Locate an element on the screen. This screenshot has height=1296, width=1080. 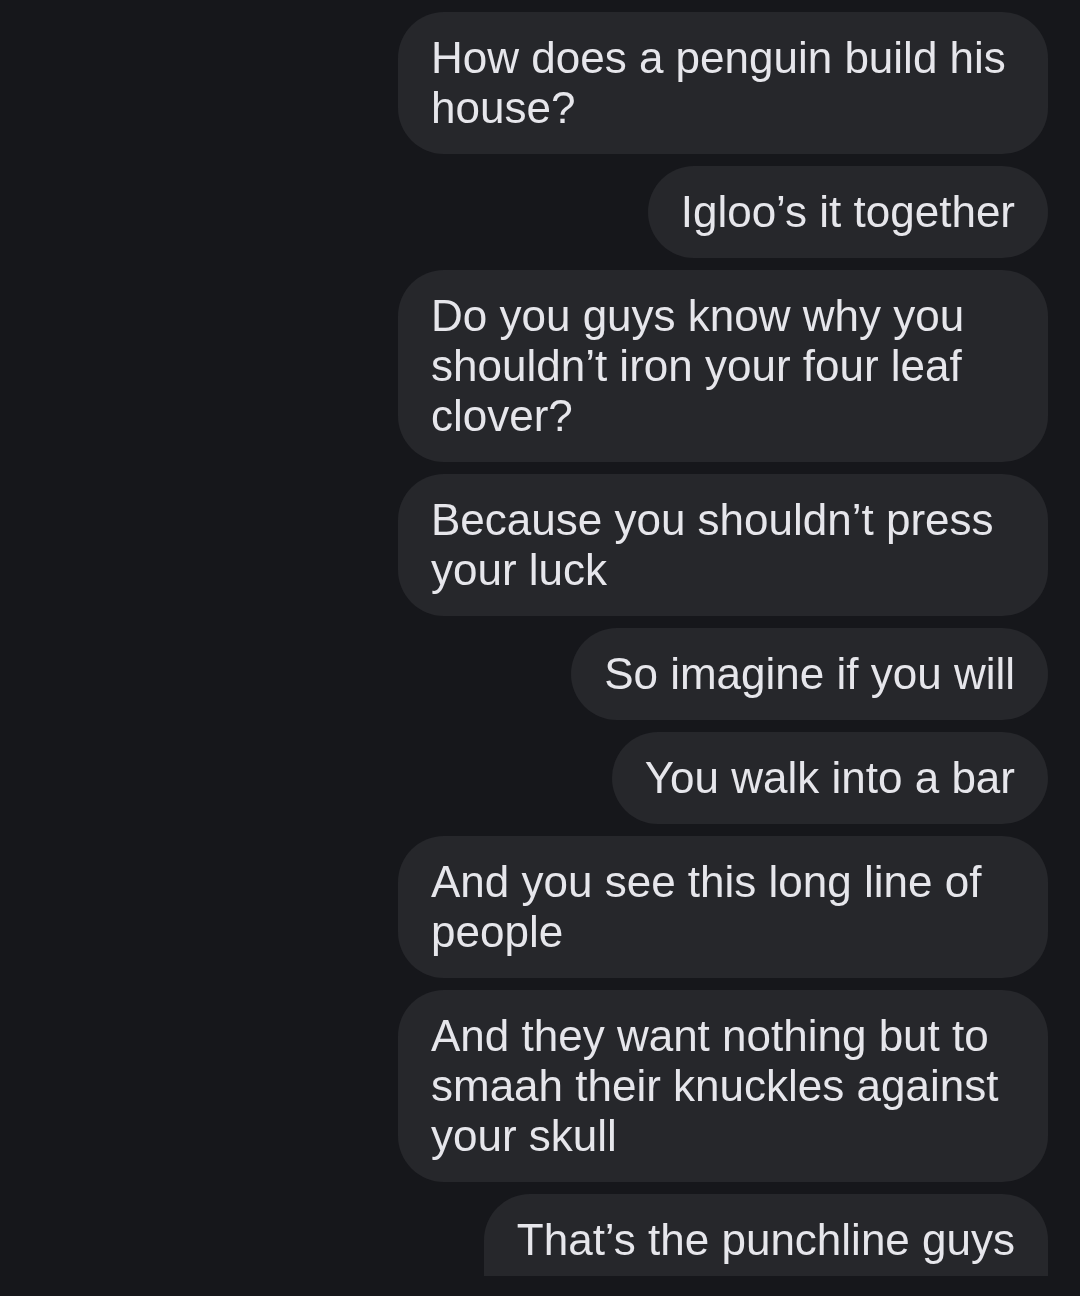
message-bubble: Because you shouldn’t press your luck is located at coordinates (723, 545).